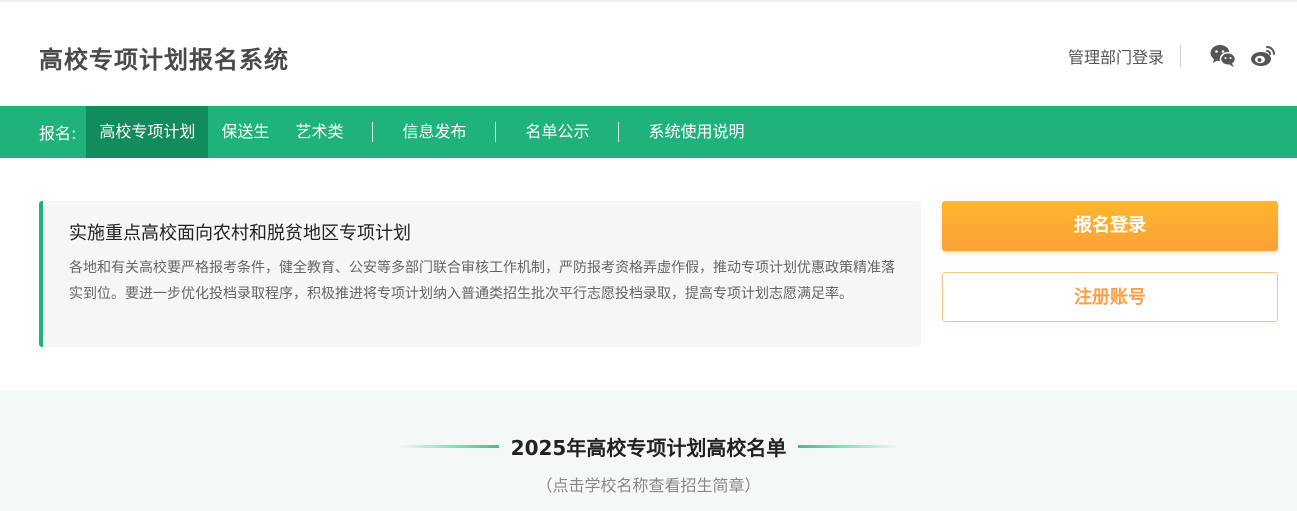 This screenshot has width=1297, height=511. What do you see at coordinates (1263, 56) in the screenshot?
I see `weibo-icon` at bounding box center [1263, 56].